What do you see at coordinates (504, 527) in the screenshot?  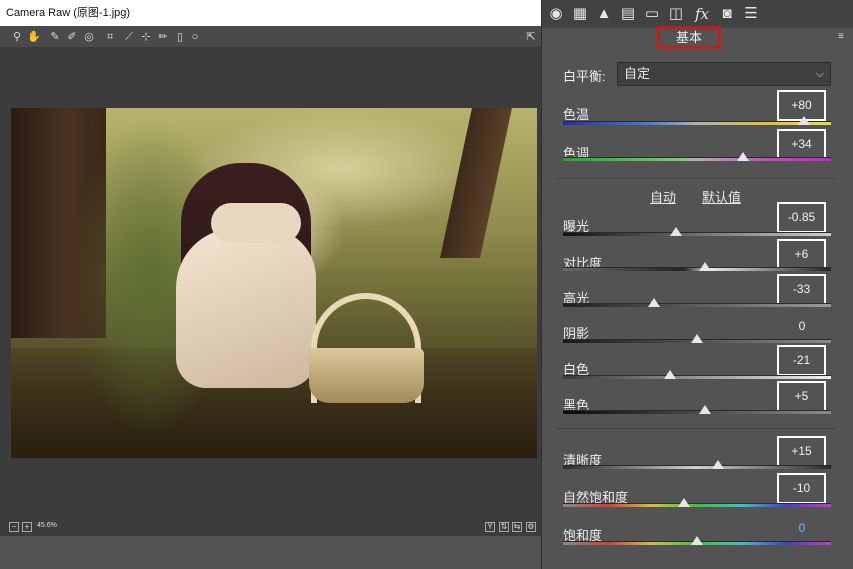 I see `swap-button: ⇅` at bounding box center [504, 527].